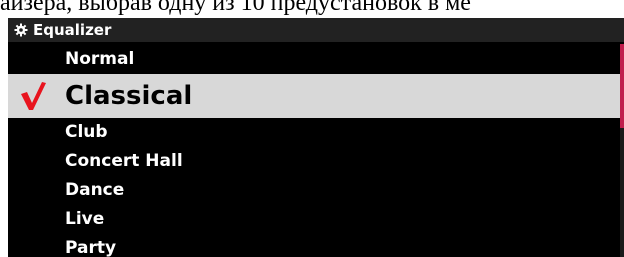 Image resolution: width=624 pixels, height=257 pixels. Describe the element at coordinates (314, 59) in the screenshot. I see `preset-item-normal: Normal` at that location.